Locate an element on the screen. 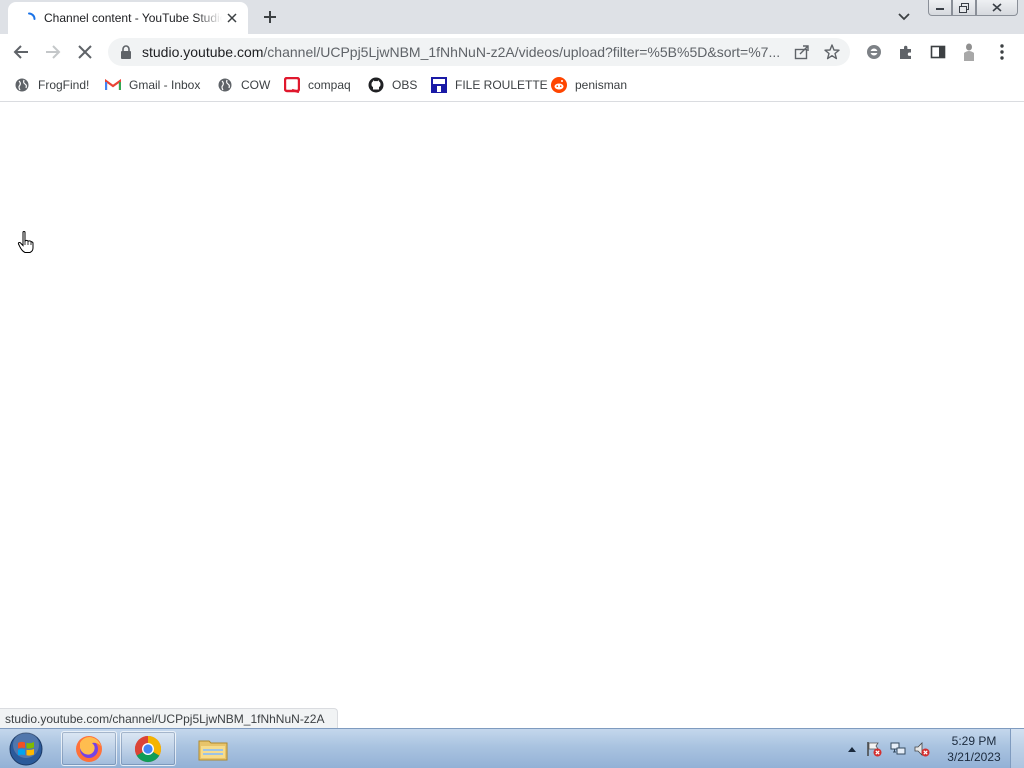  loading-spinner-icon is located at coordinates (29, 19).